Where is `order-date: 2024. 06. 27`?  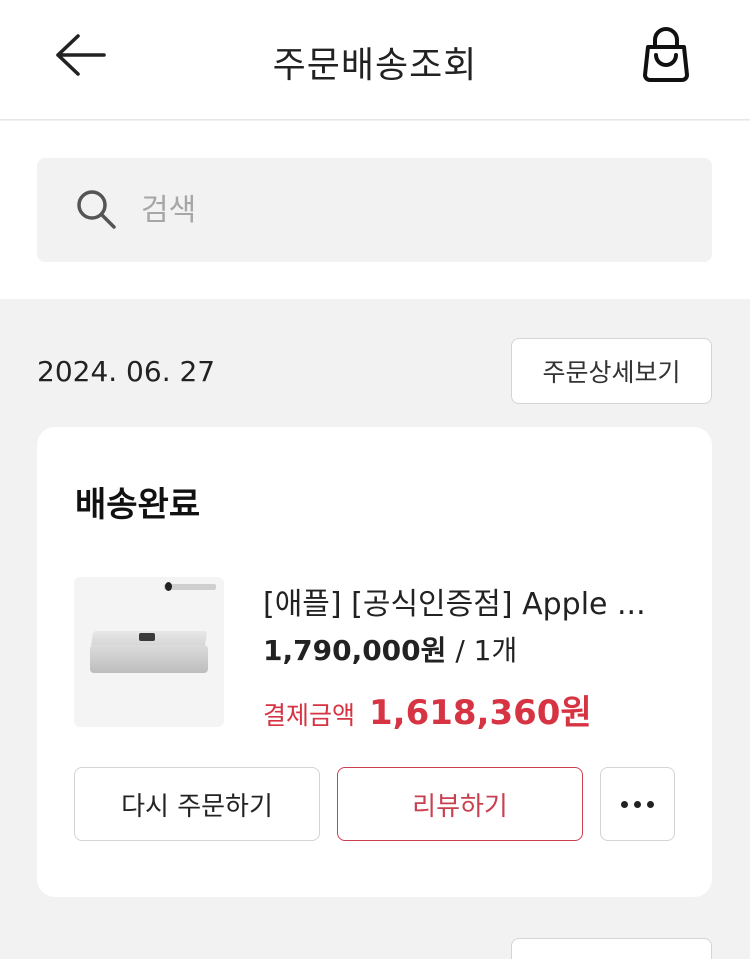 order-date: 2024. 06. 27 is located at coordinates (126, 371).